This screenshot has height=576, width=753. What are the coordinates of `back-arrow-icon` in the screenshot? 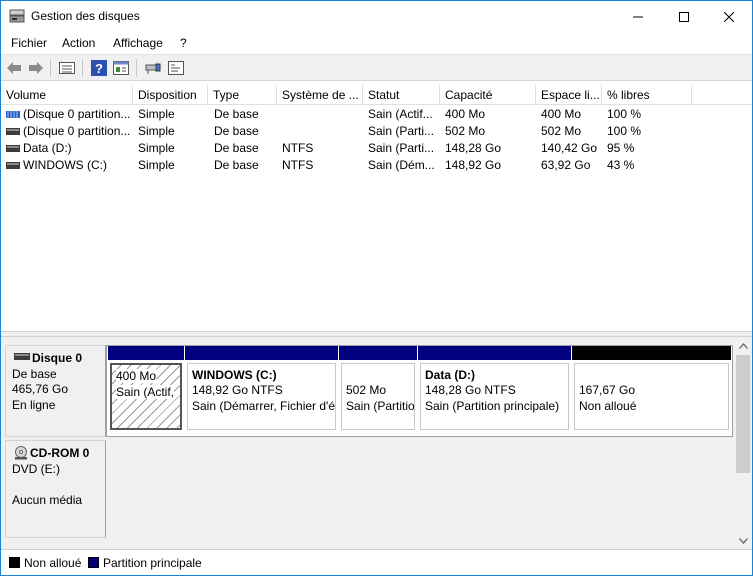 It's located at (14, 68).